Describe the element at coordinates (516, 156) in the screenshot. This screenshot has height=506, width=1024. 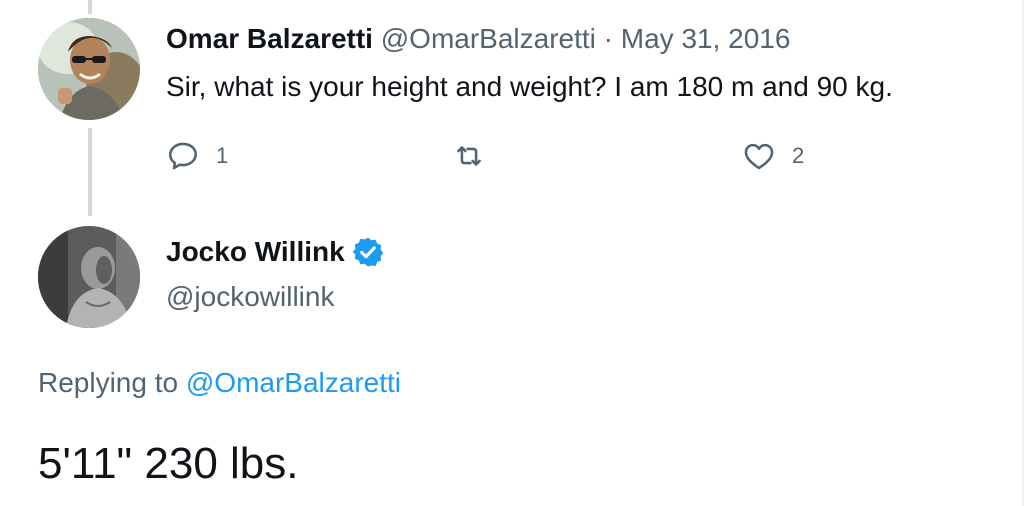
I see `parent-tweet-actions: 1 2` at that location.